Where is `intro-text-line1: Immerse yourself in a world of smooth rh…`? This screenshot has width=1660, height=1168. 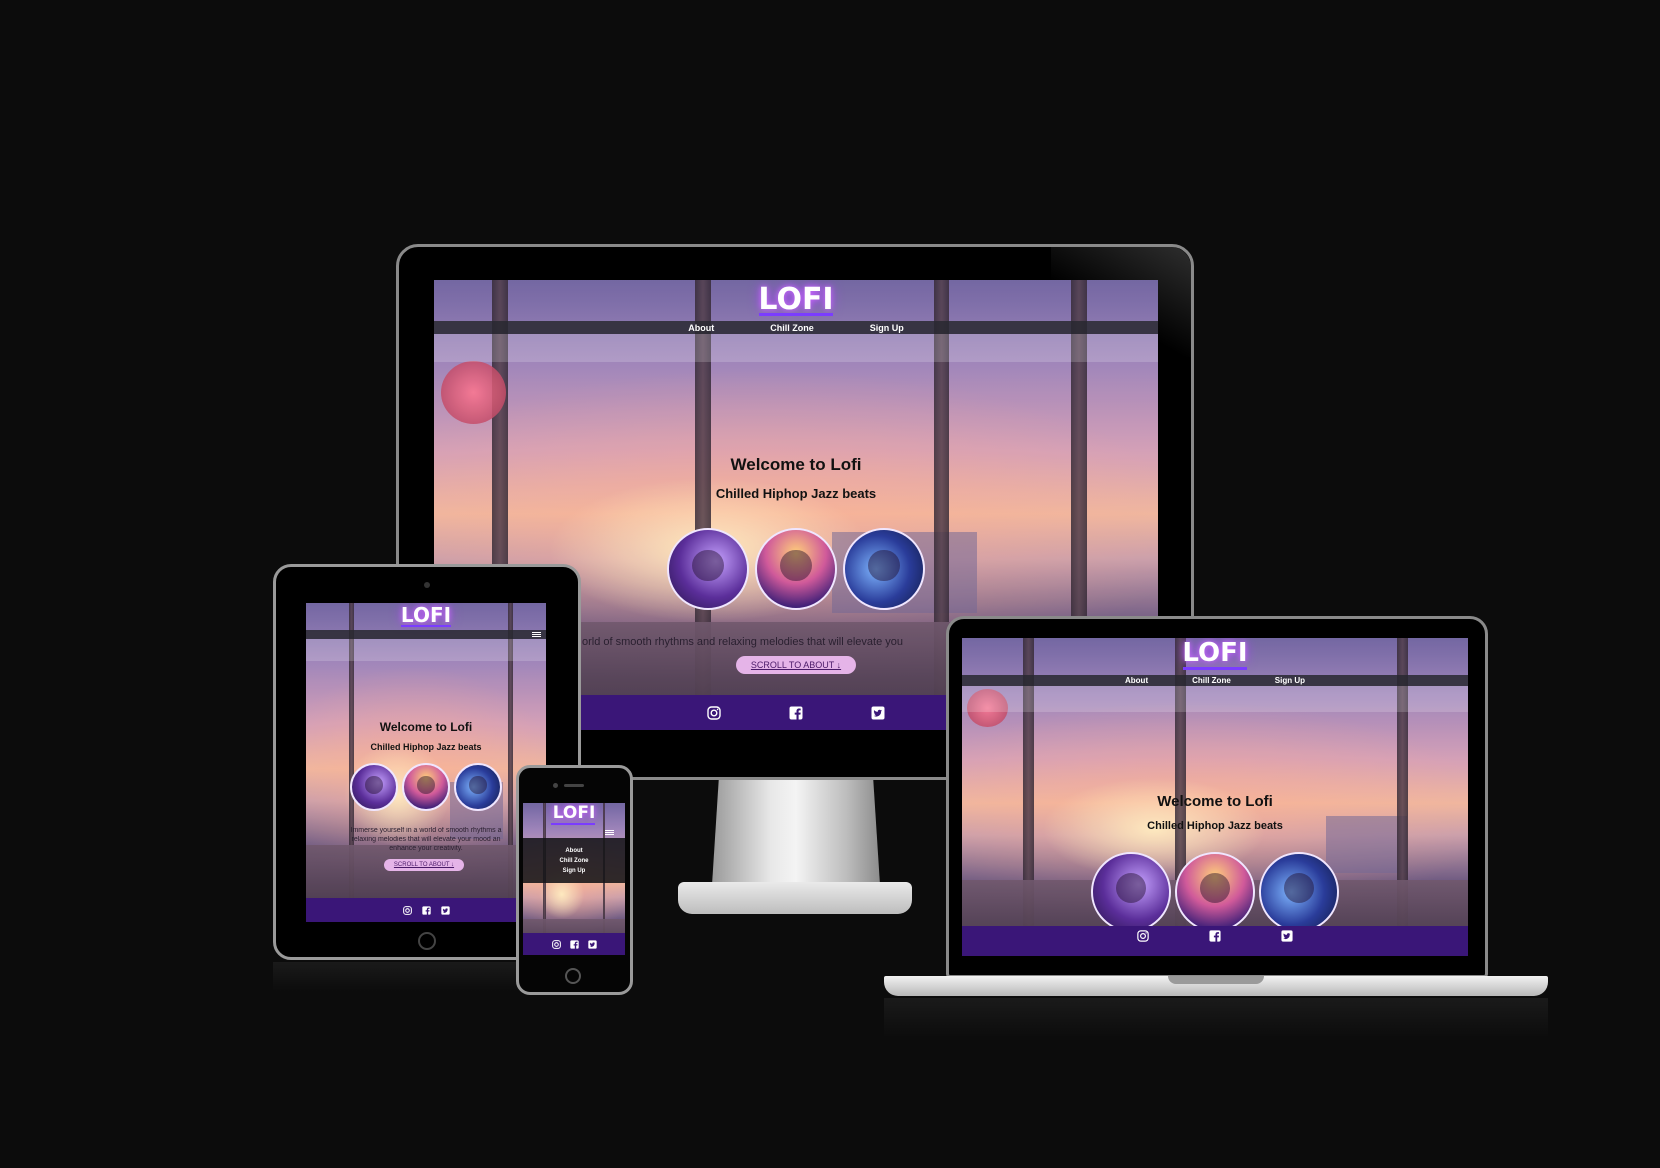
intro-text-line1: Immerse yourself in a world of smooth rh… is located at coordinates (426, 830).